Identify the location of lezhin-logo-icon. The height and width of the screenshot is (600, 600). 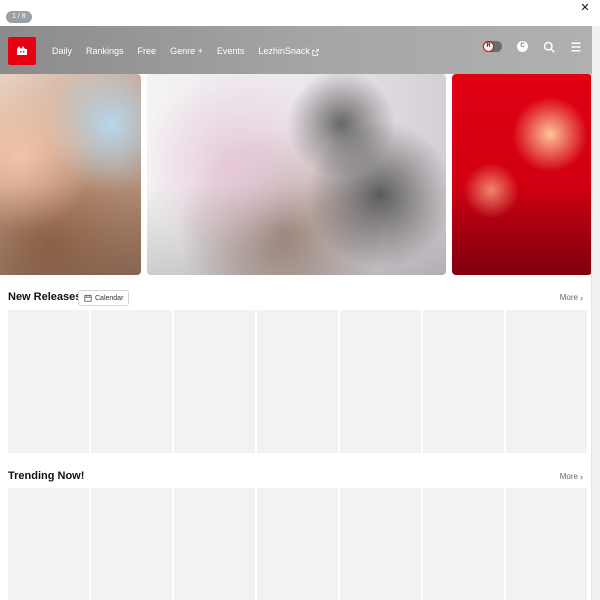
(22, 51).